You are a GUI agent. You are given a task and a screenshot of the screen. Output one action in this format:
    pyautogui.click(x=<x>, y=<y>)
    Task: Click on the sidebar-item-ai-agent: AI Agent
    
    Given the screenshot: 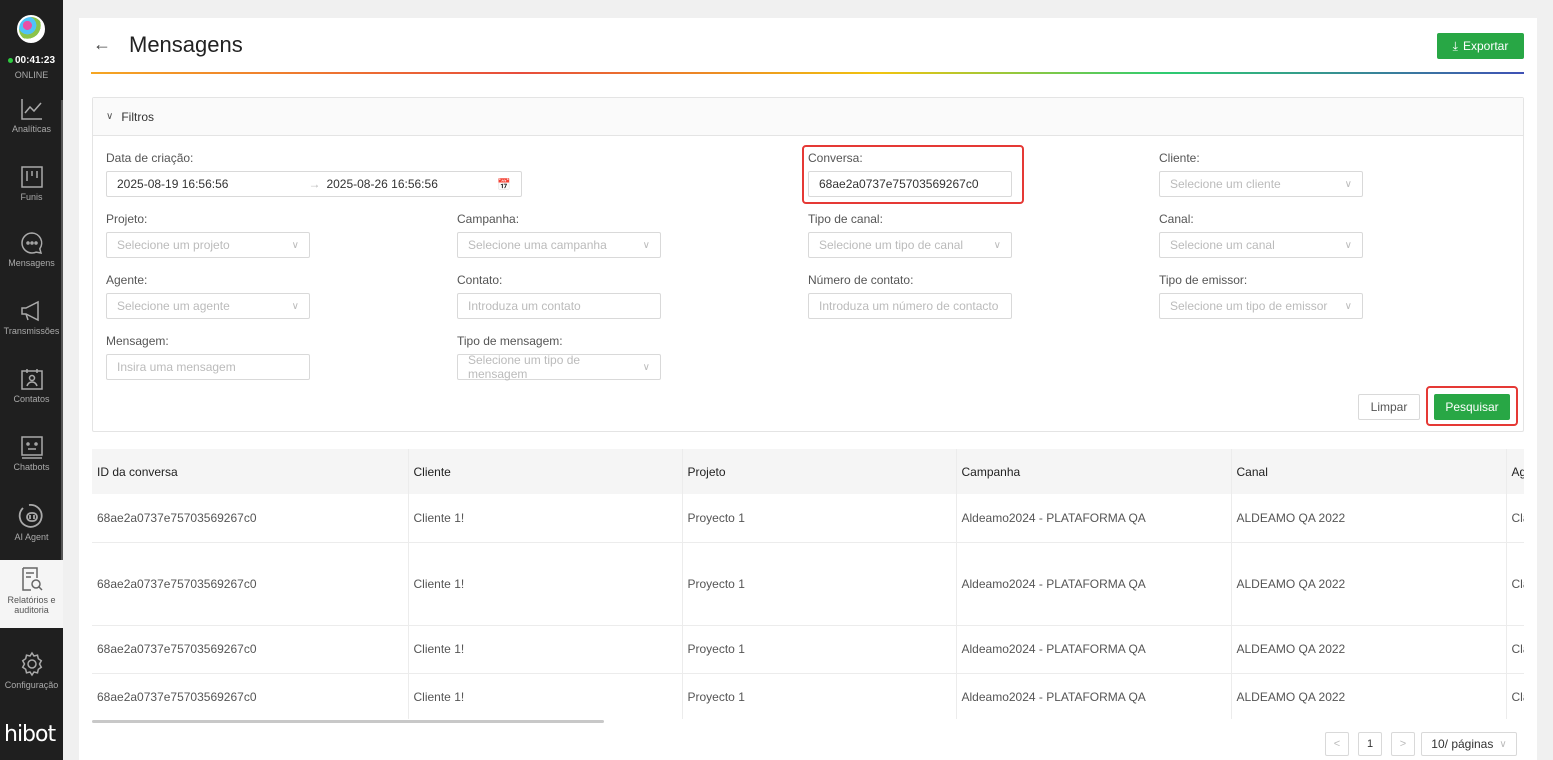 What is the action you would take?
    pyautogui.click(x=31, y=522)
    